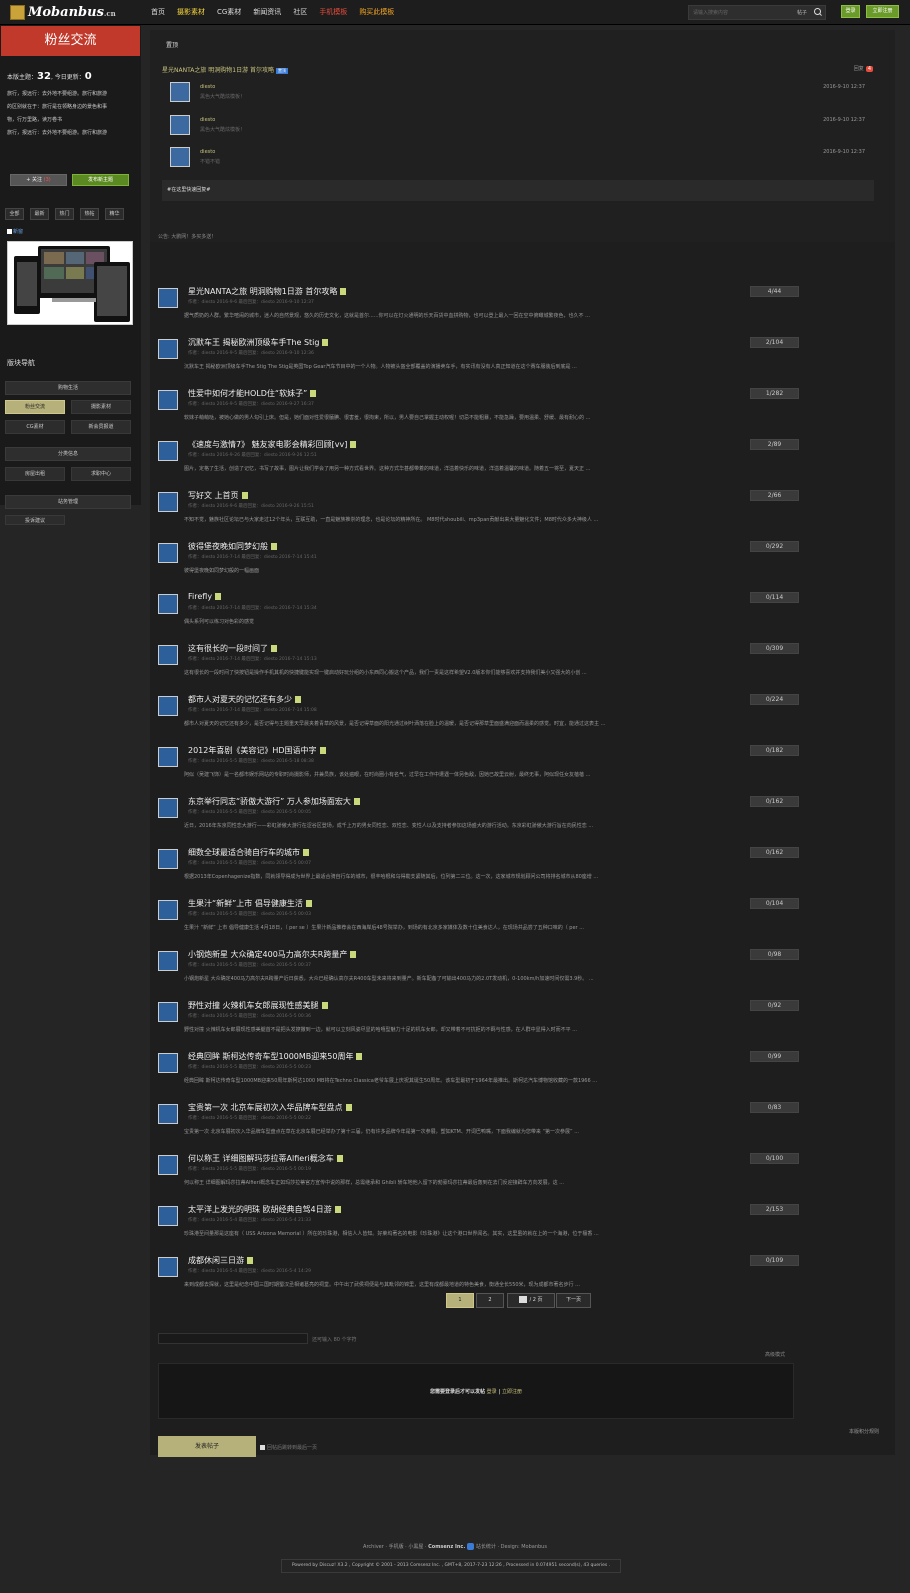 The height and width of the screenshot is (1593, 910). What do you see at coordinates (38, 180) in the screenshot?
I see `follow-button: + 关注 (3)` at bounding box center [38, 180].